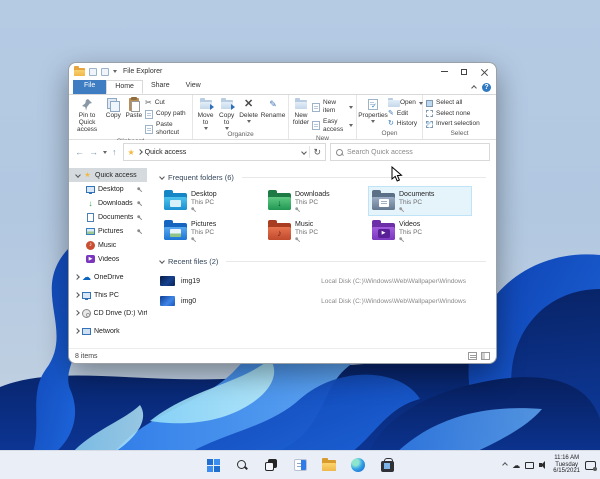  What do you see at coordinates (405, 124) in the screenshot?
I see `history-button: ↻ History` at bounding box center [405, 124].